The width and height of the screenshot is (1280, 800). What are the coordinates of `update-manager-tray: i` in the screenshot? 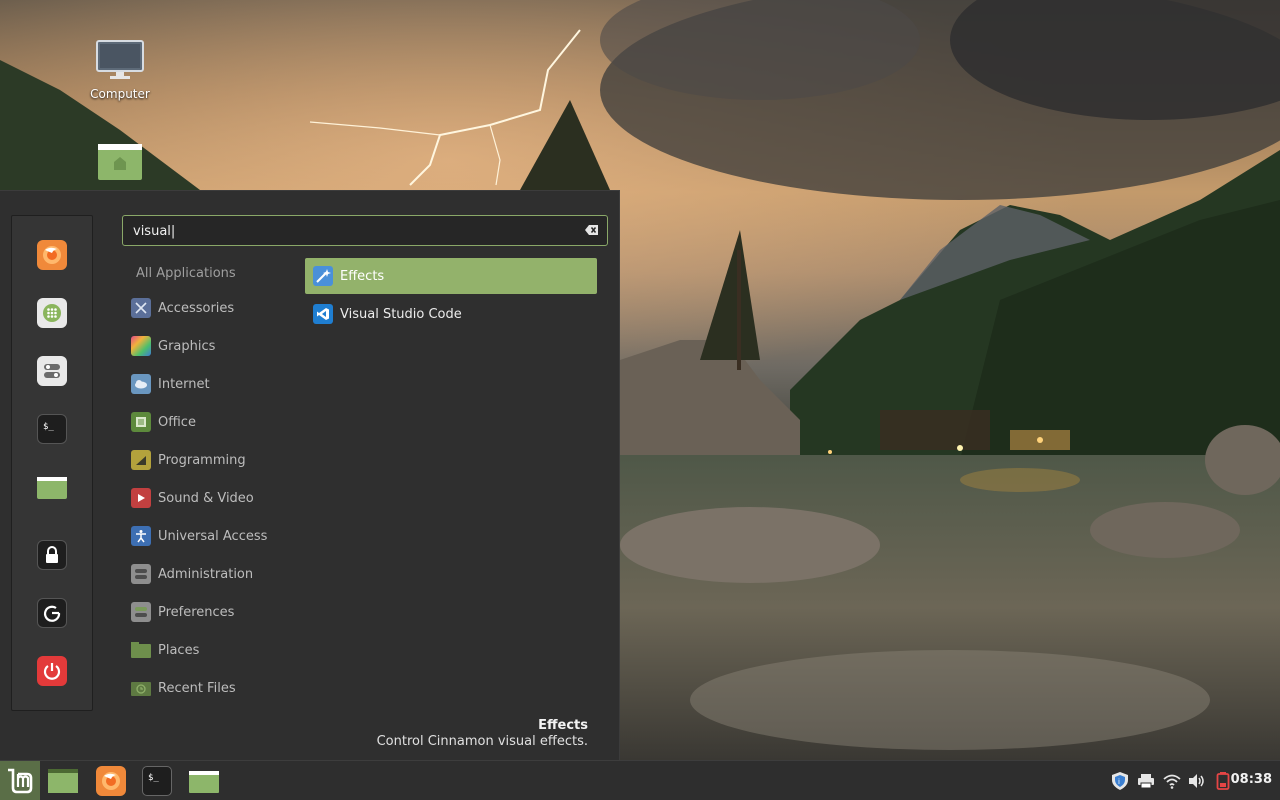 It's located at (1120, 781).